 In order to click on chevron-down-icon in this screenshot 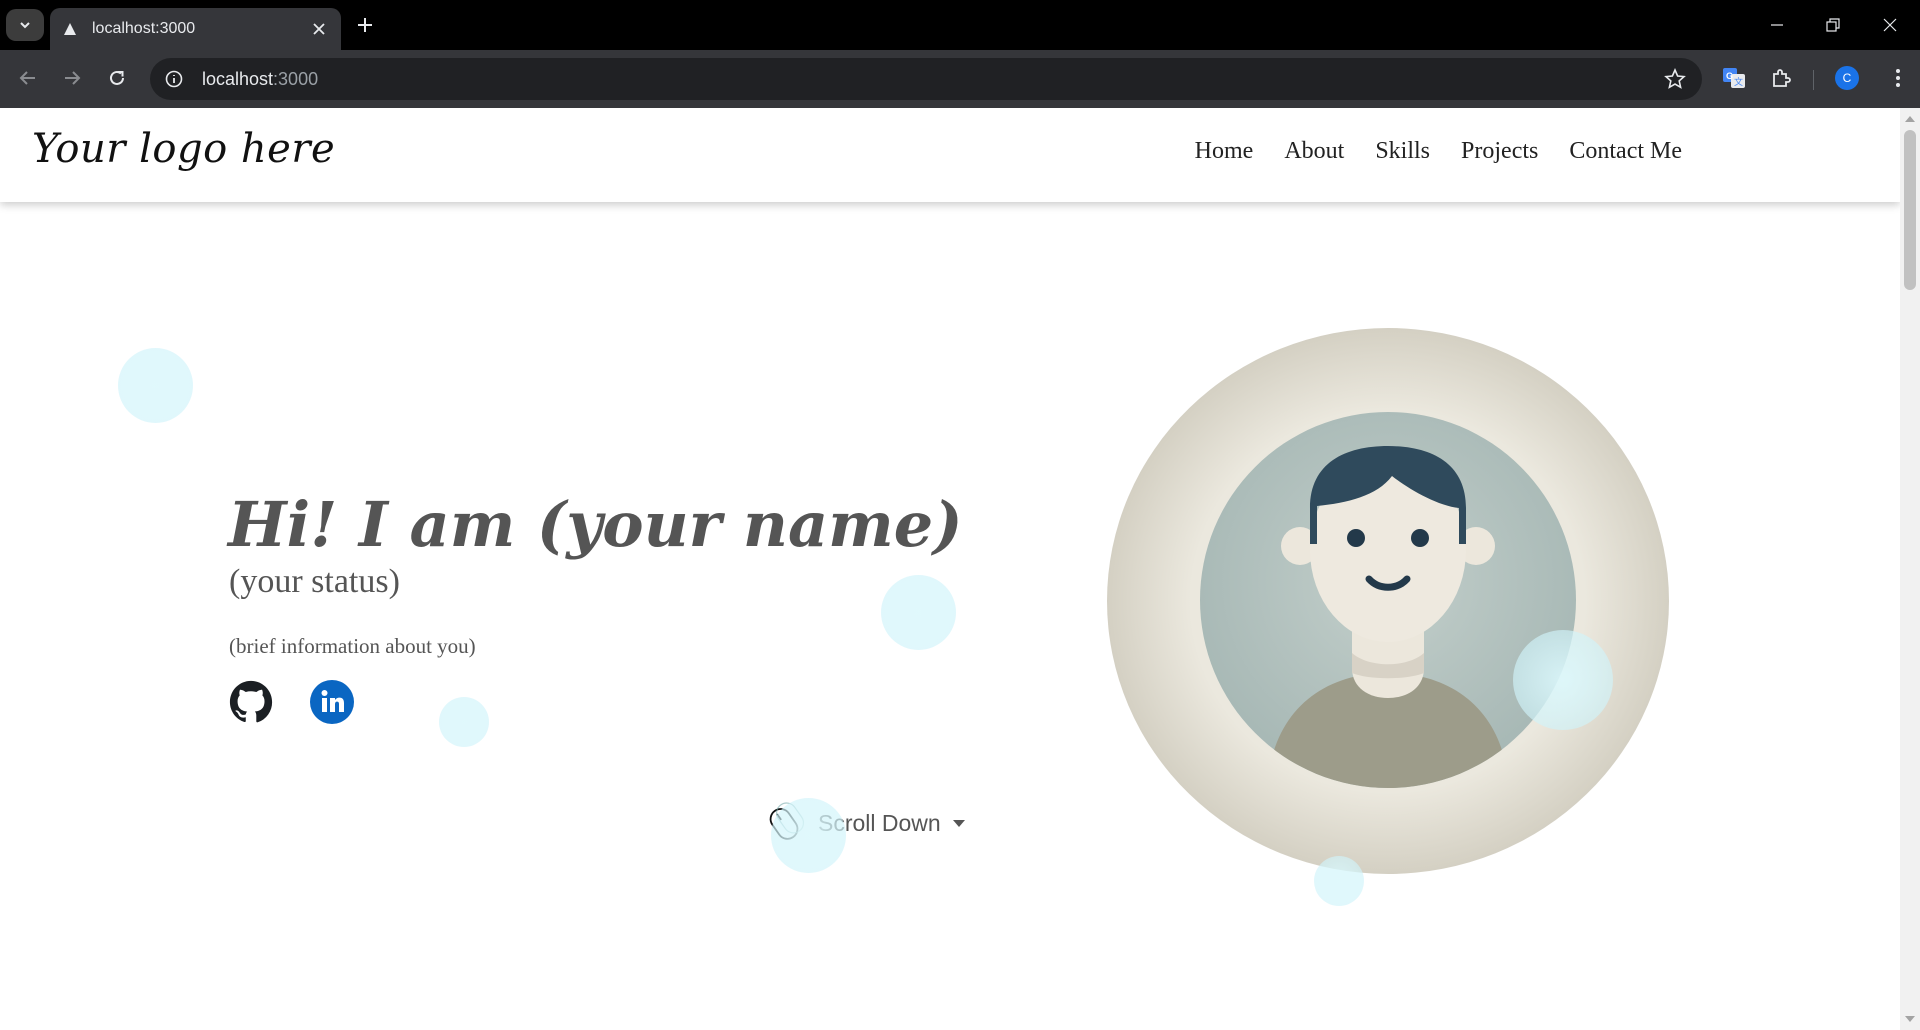, I will do `click(25, 25)`.